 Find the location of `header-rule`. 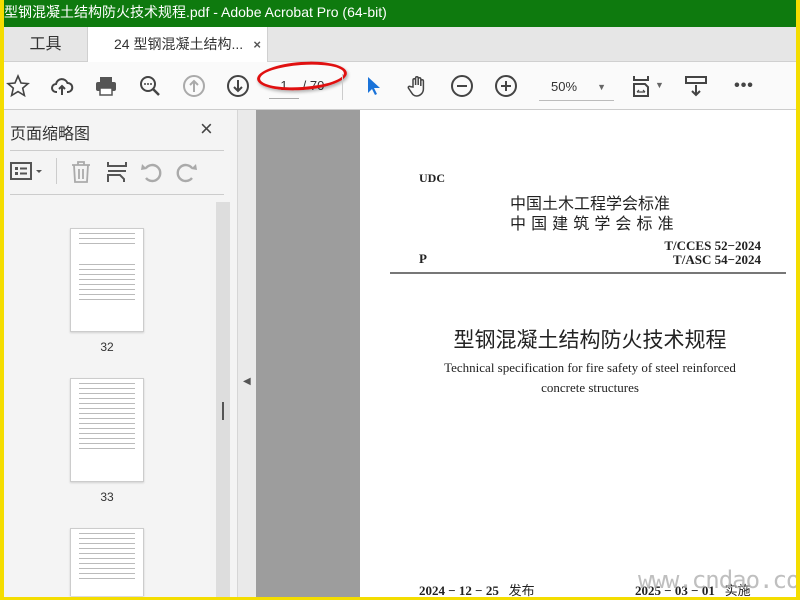

header-rule is located at coordinates (588, 273).